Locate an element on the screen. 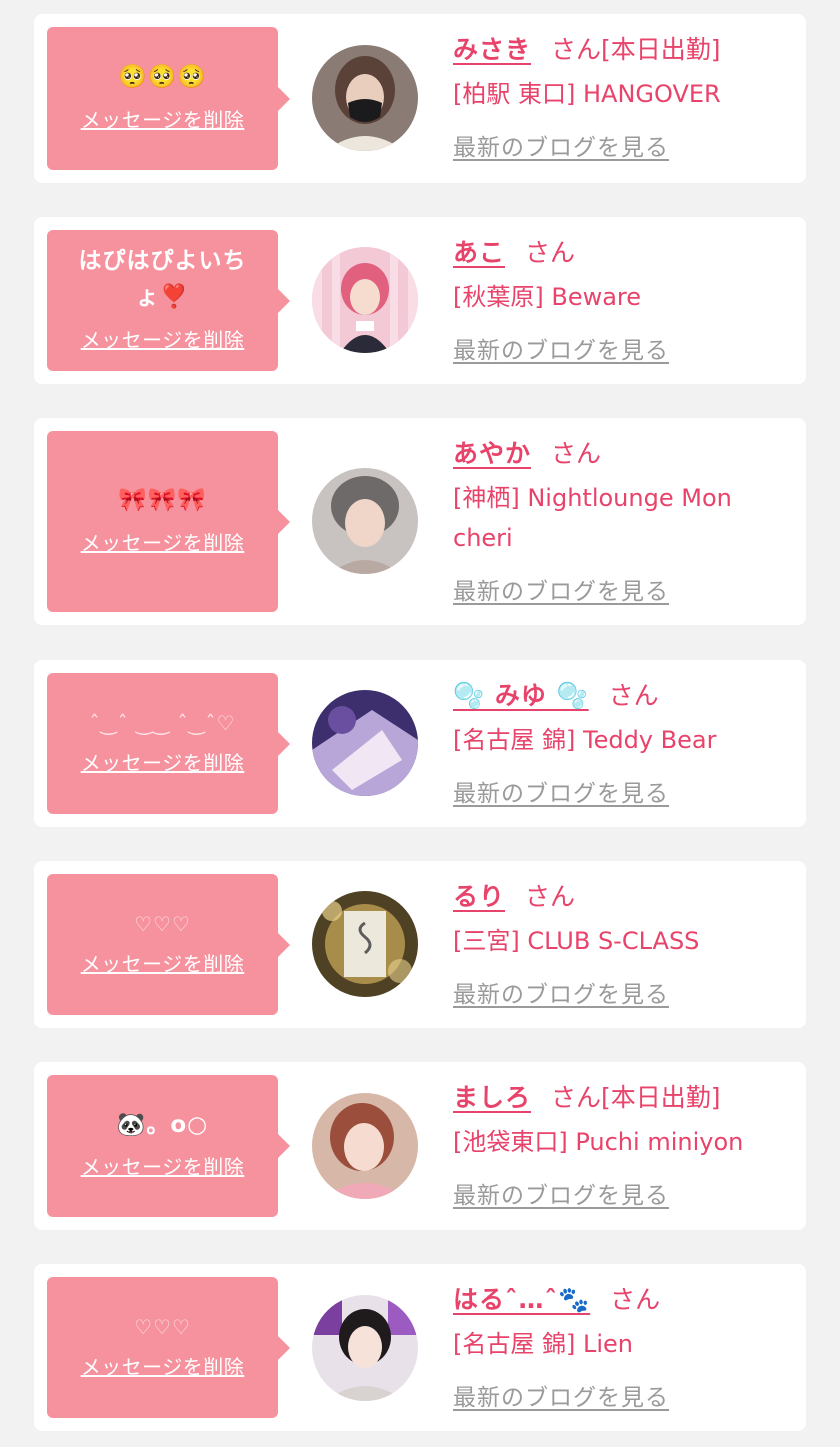 This screenshot has height=1447, width=840. shop-name: [三宮] CLUB S-CLASS is located at coordinates (576, 941).